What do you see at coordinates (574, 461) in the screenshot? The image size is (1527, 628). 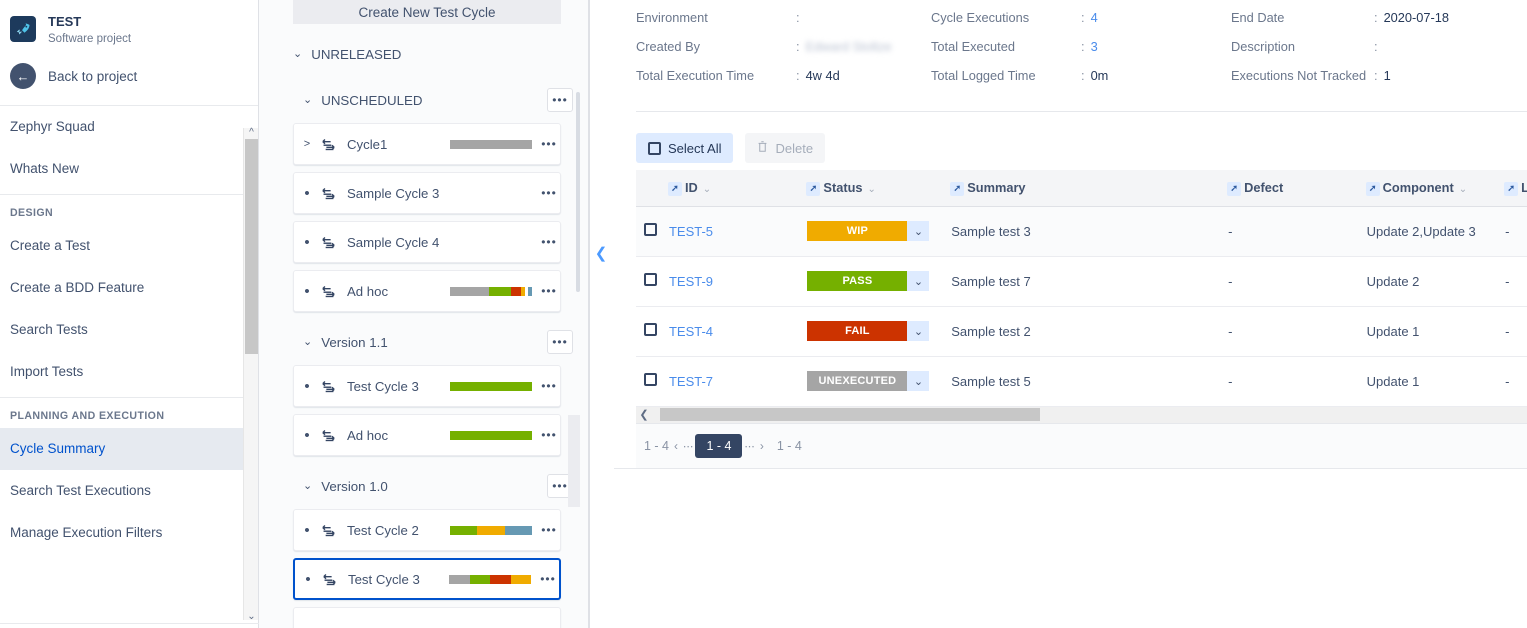 I see `tree-scroll-thumb` at bounding box center [574, 461].